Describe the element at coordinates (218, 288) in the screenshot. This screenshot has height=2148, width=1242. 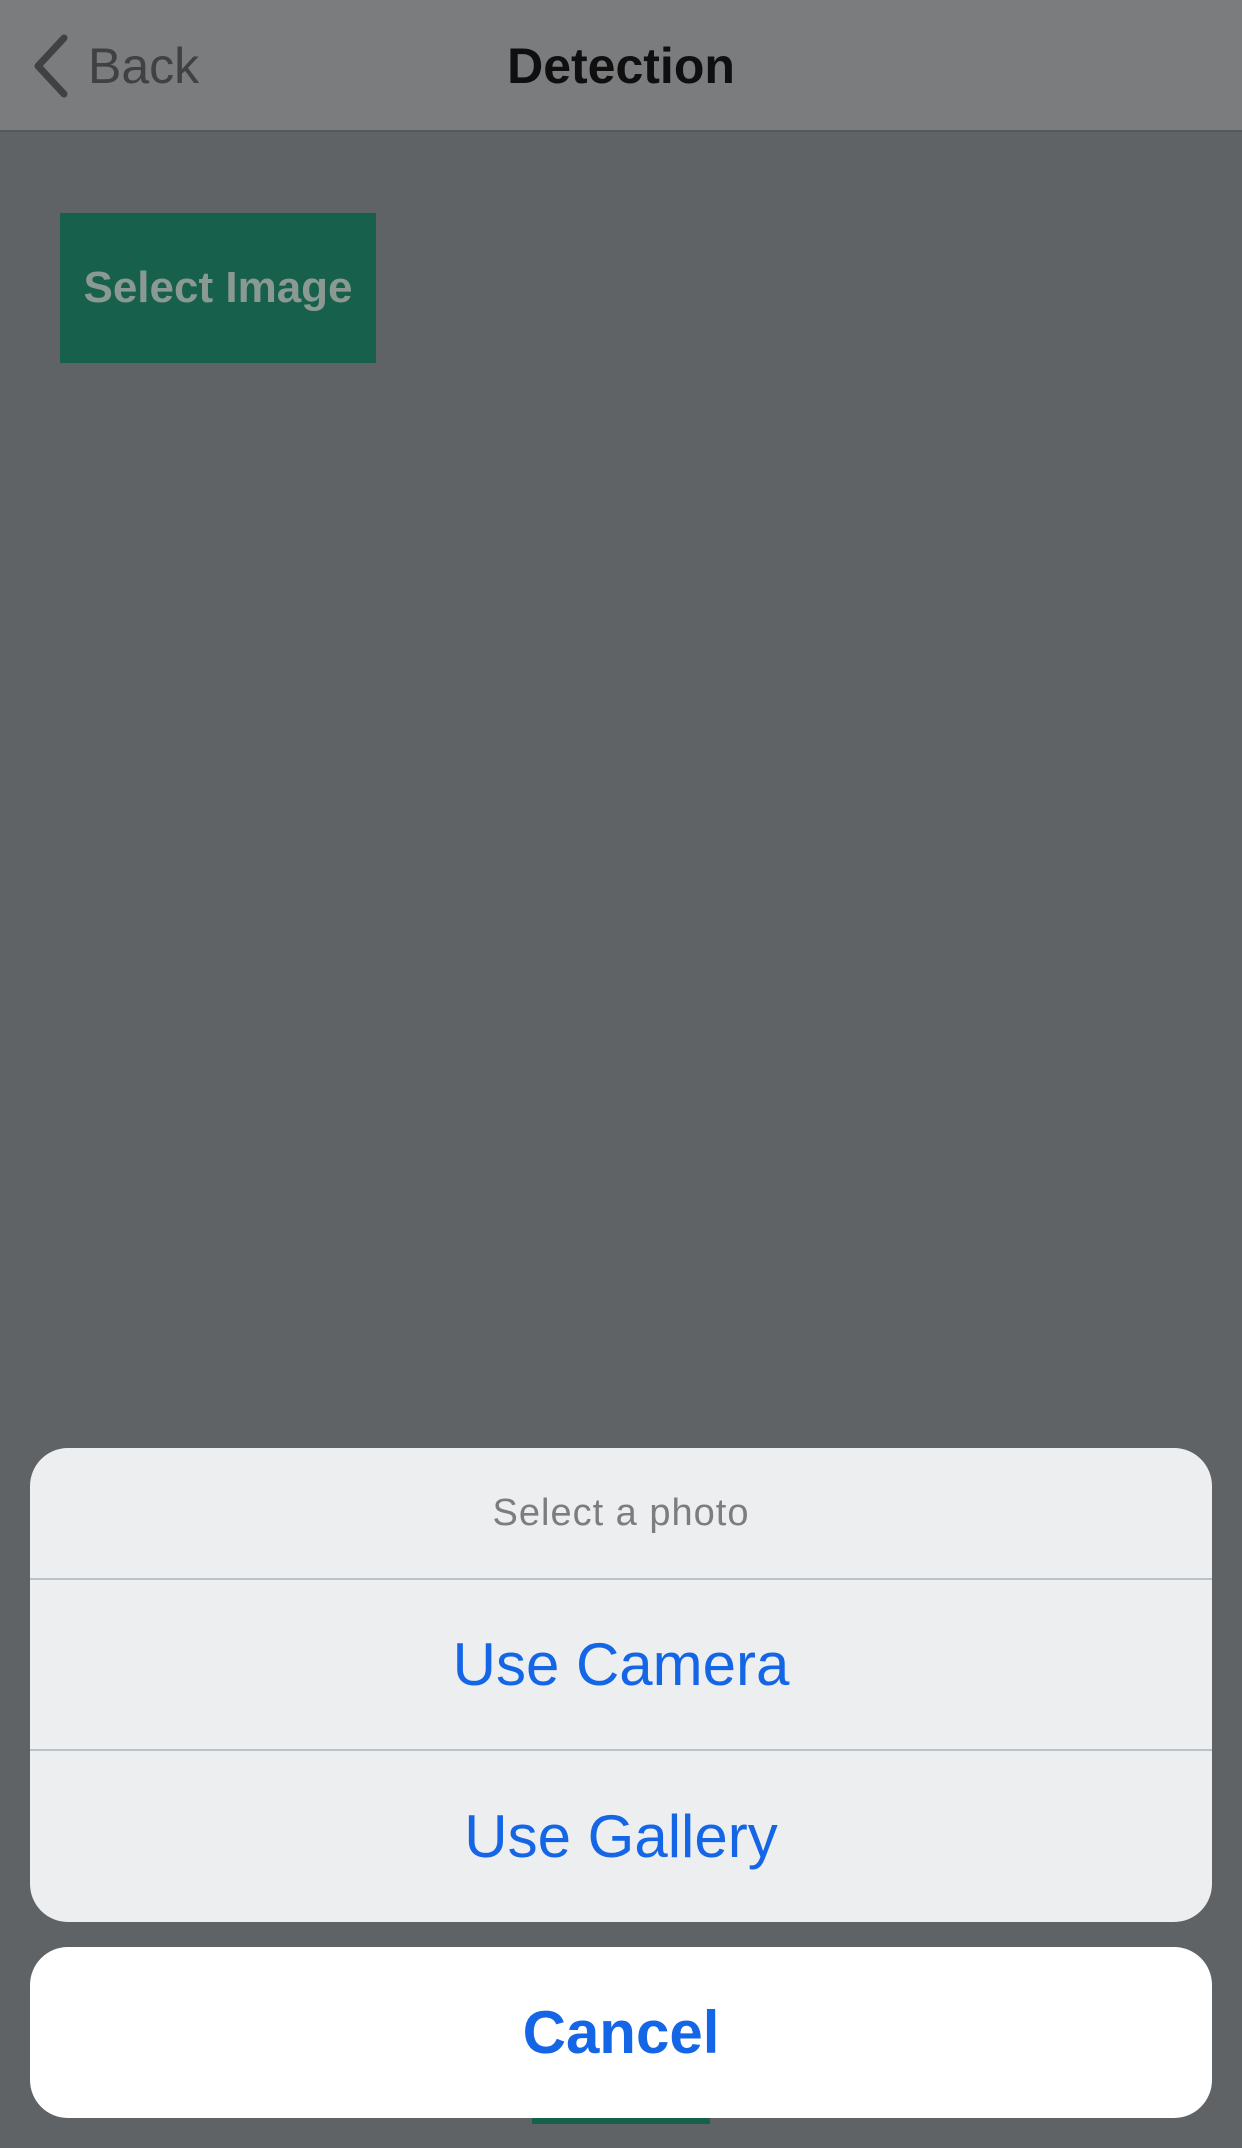
I see `select-image-button: Select Image` at that location.